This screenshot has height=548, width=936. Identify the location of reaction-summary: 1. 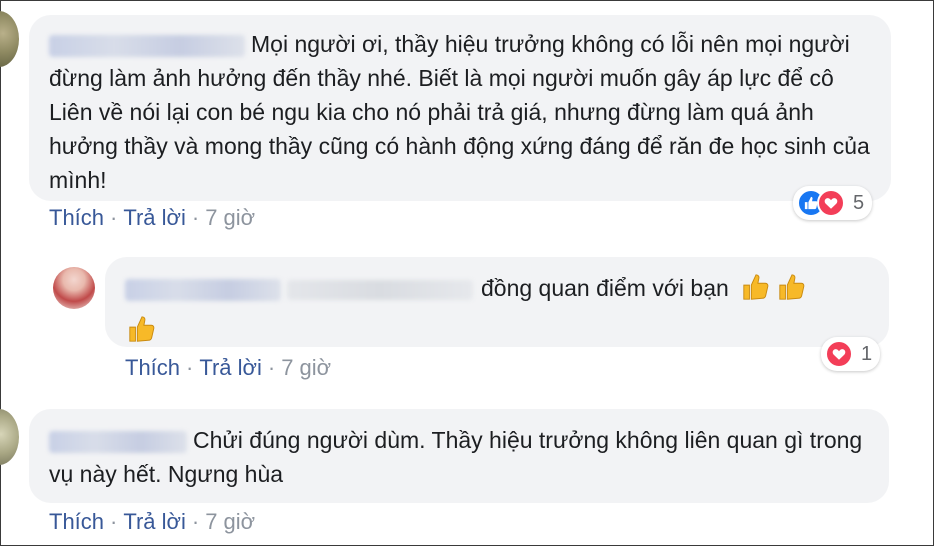
(851, 354).